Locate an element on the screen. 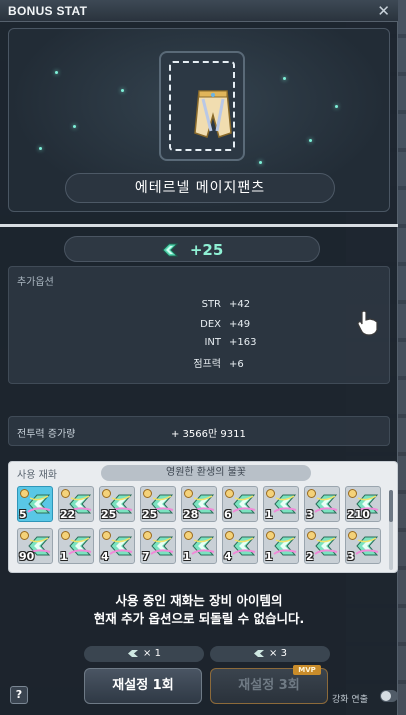 This screenshot has width=406, height=715. material-count: 6 is located at coordinates (228, 514).